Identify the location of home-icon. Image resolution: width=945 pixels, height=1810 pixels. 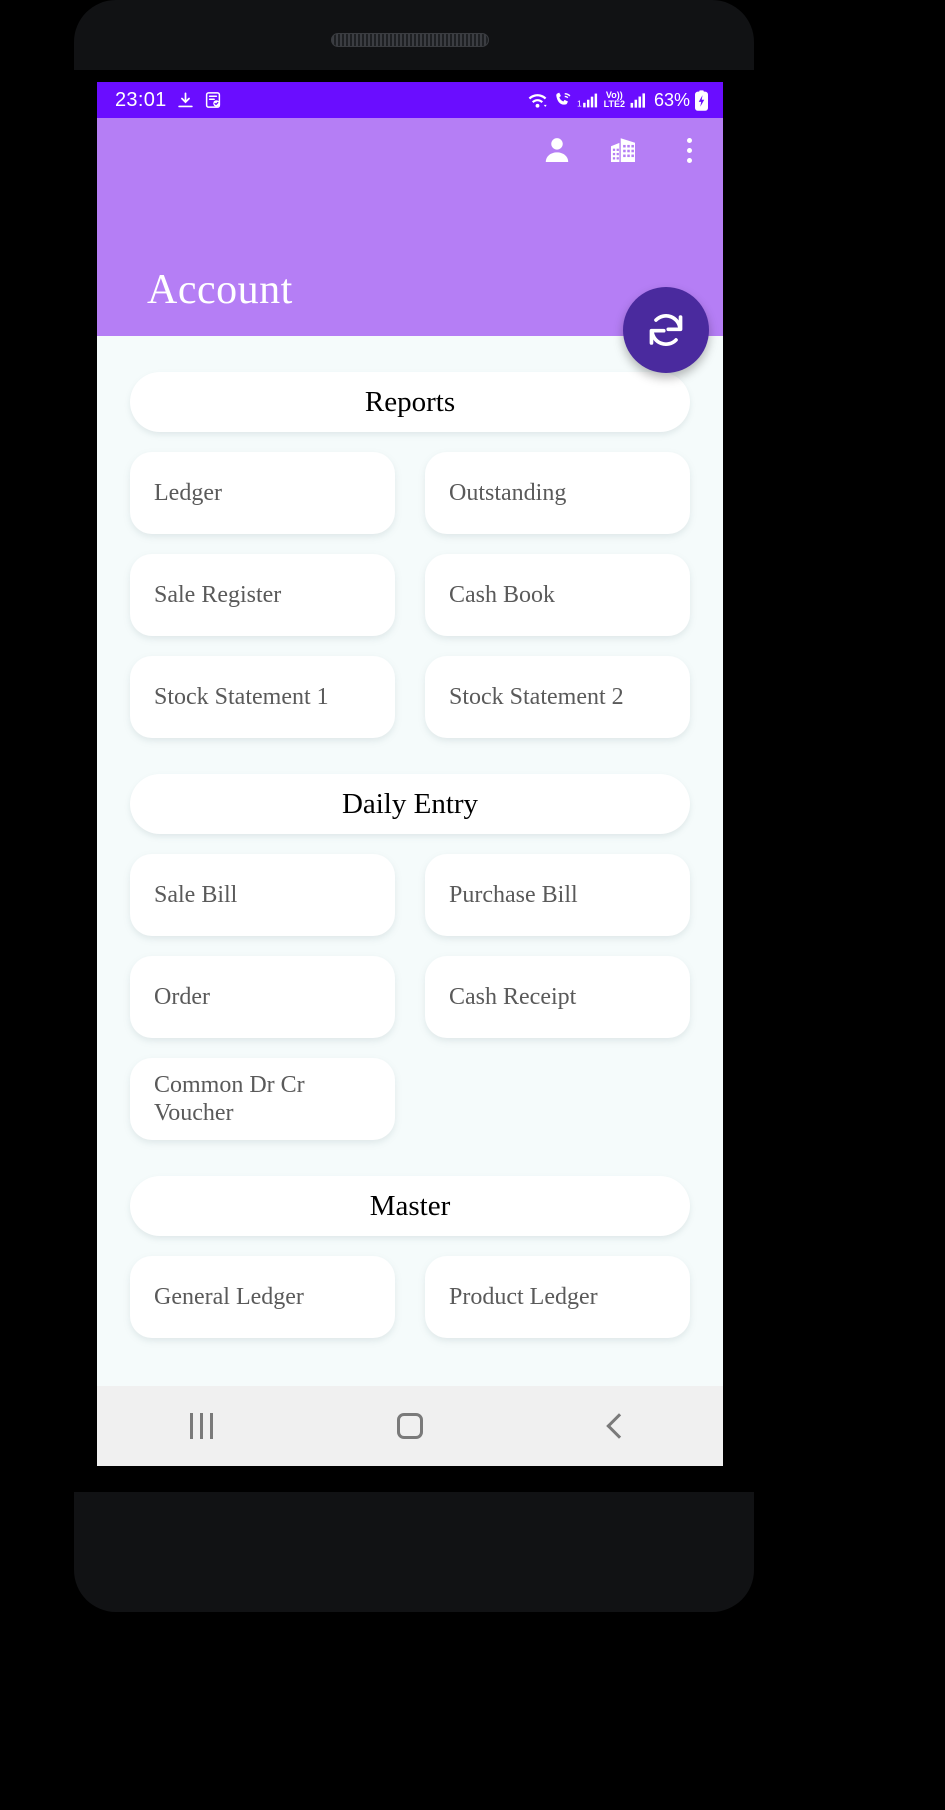
(409, 1426).